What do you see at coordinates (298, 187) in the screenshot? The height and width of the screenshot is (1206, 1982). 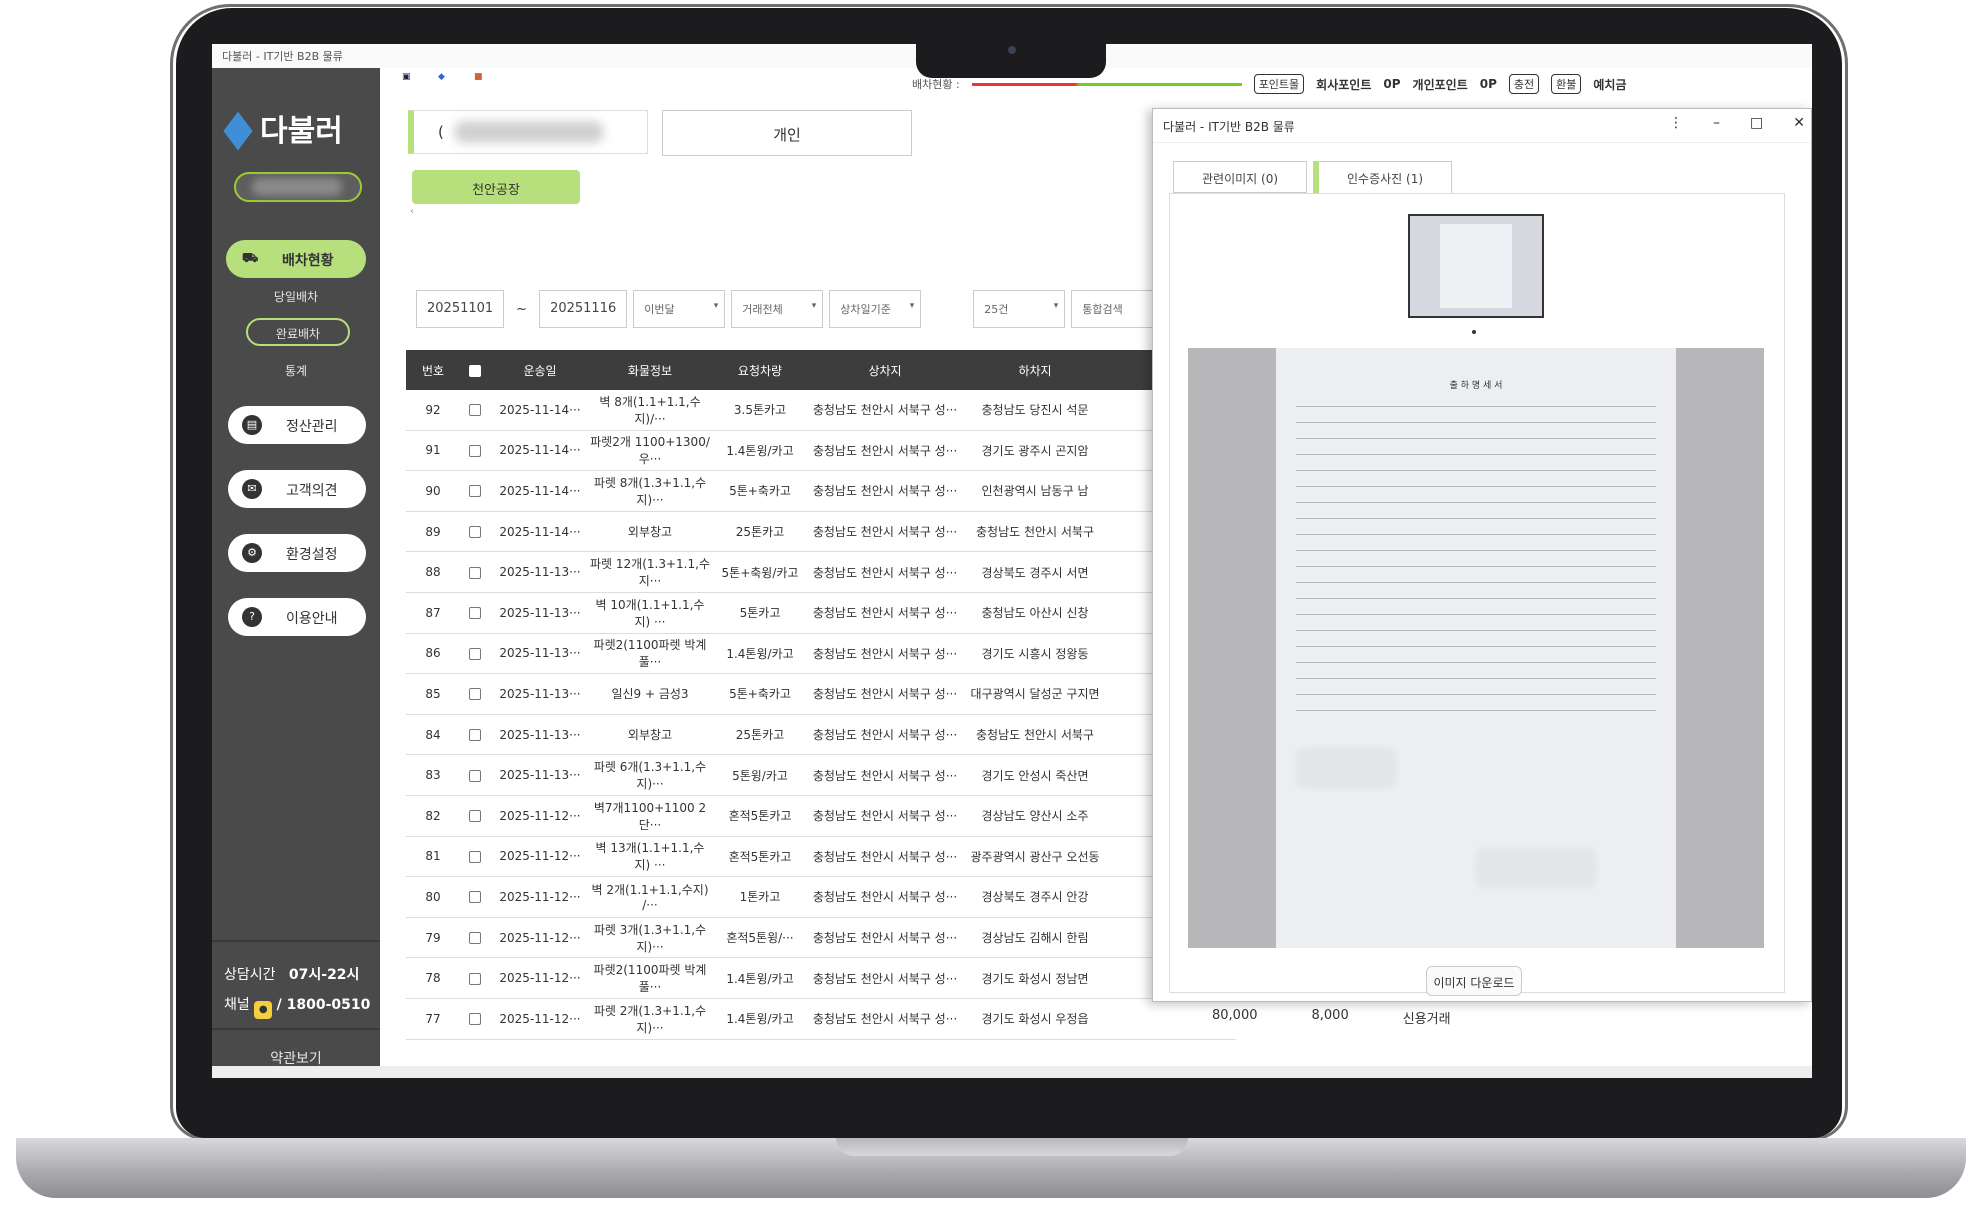 I see `user-account-pill` at bounding box center [298, 187].